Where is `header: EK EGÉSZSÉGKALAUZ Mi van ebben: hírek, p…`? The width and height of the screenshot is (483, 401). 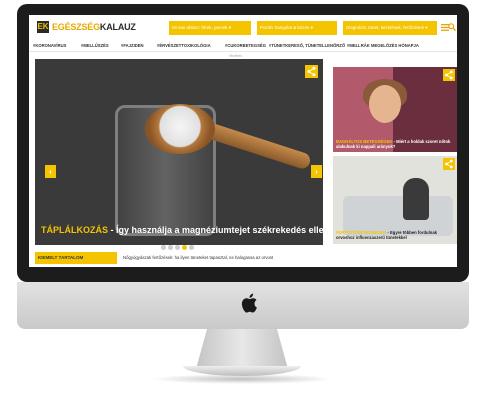
header: EK EGÉSZSÉGKALAUZ Mi van ebben: hírek, p… is located at coordinates (243, 26).